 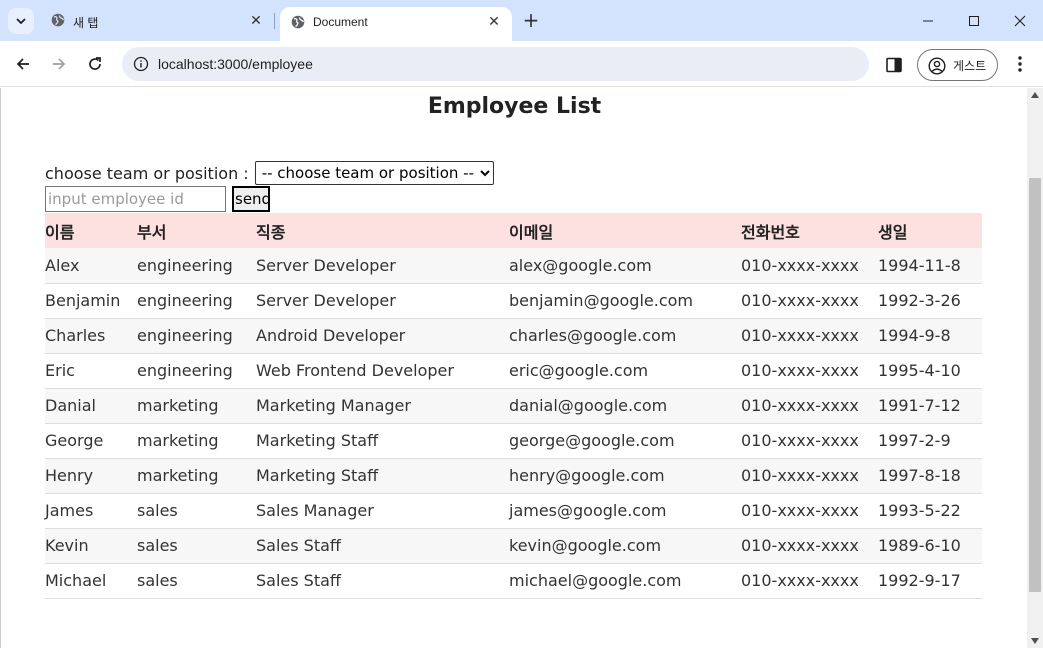 I want to click on cell-name: Alex, so click(x=91, y=266).